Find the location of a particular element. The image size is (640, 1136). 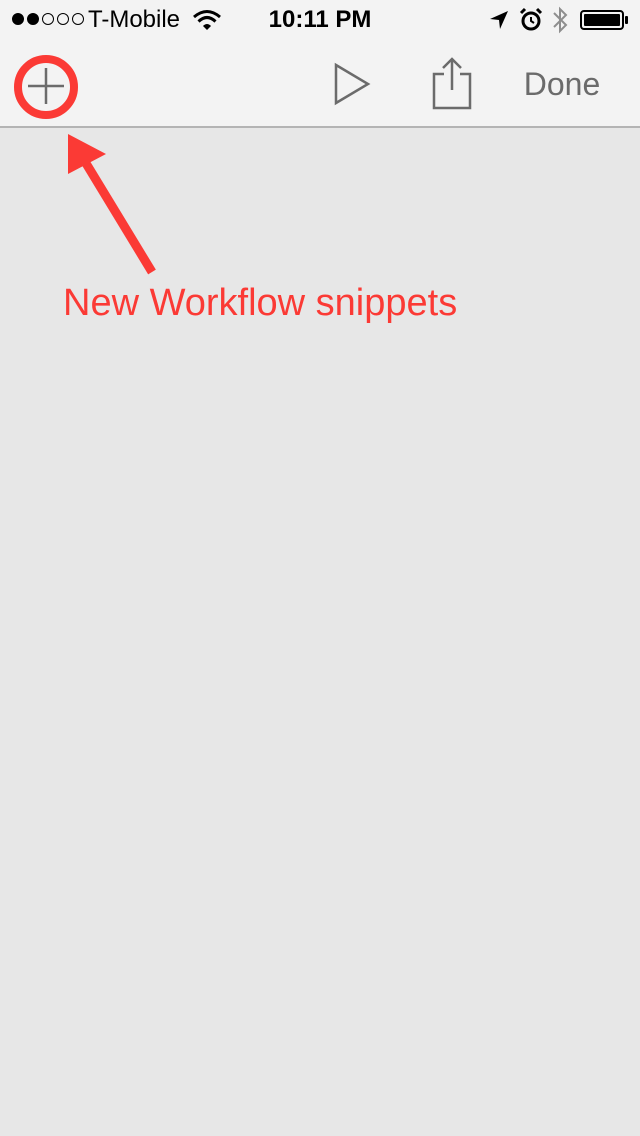

share-button is located at coordinates (452, 84).